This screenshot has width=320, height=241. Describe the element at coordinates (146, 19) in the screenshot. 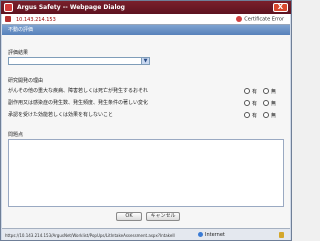

I see `address-bar: 10.143.214.153 Certificate Error` at that location.